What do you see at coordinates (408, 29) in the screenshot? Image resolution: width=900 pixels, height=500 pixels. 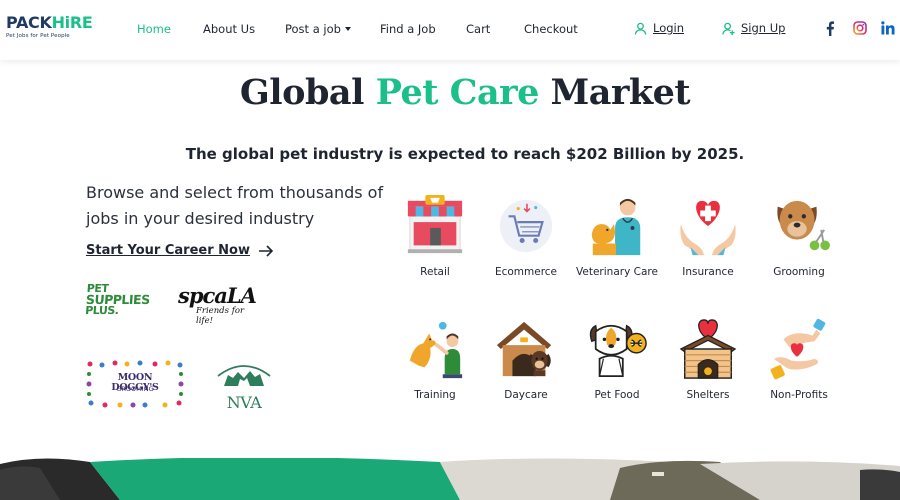 I see `nav-find-a-job: Find a Job` at bounding box center [408, 29].